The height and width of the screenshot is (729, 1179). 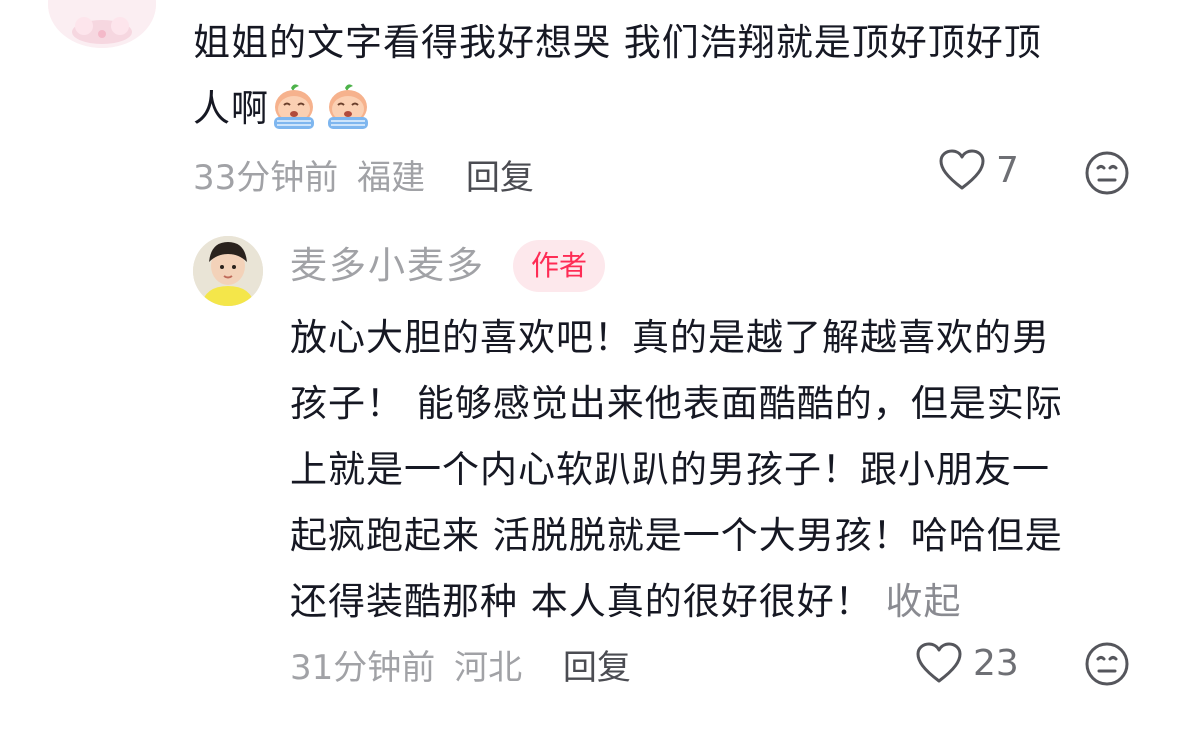 I want to click on author-badge: 作者, so click(x=559, y=266).